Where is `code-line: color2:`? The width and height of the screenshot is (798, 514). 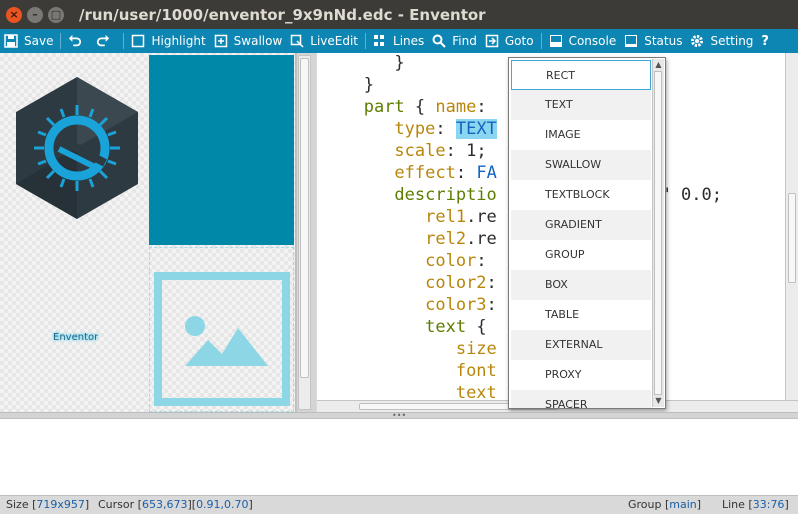 code-line: color2: is located at coordinates (415, 283).